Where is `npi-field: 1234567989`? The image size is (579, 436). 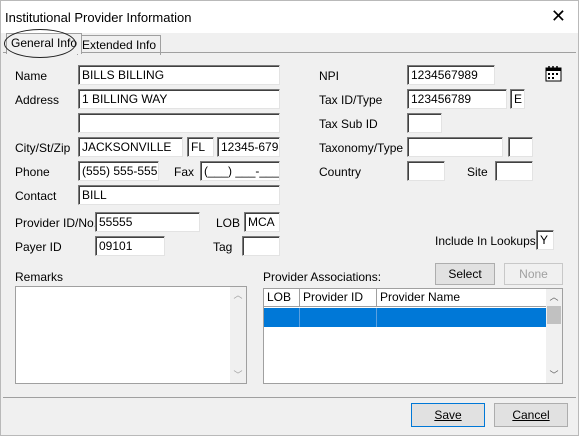 npi-field: 1234567989 is located at coordinates (451, 75).